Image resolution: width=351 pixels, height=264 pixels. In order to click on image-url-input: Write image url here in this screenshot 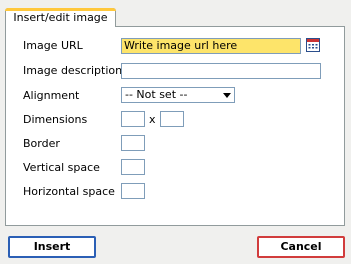, I will do `click(211, 46)`.